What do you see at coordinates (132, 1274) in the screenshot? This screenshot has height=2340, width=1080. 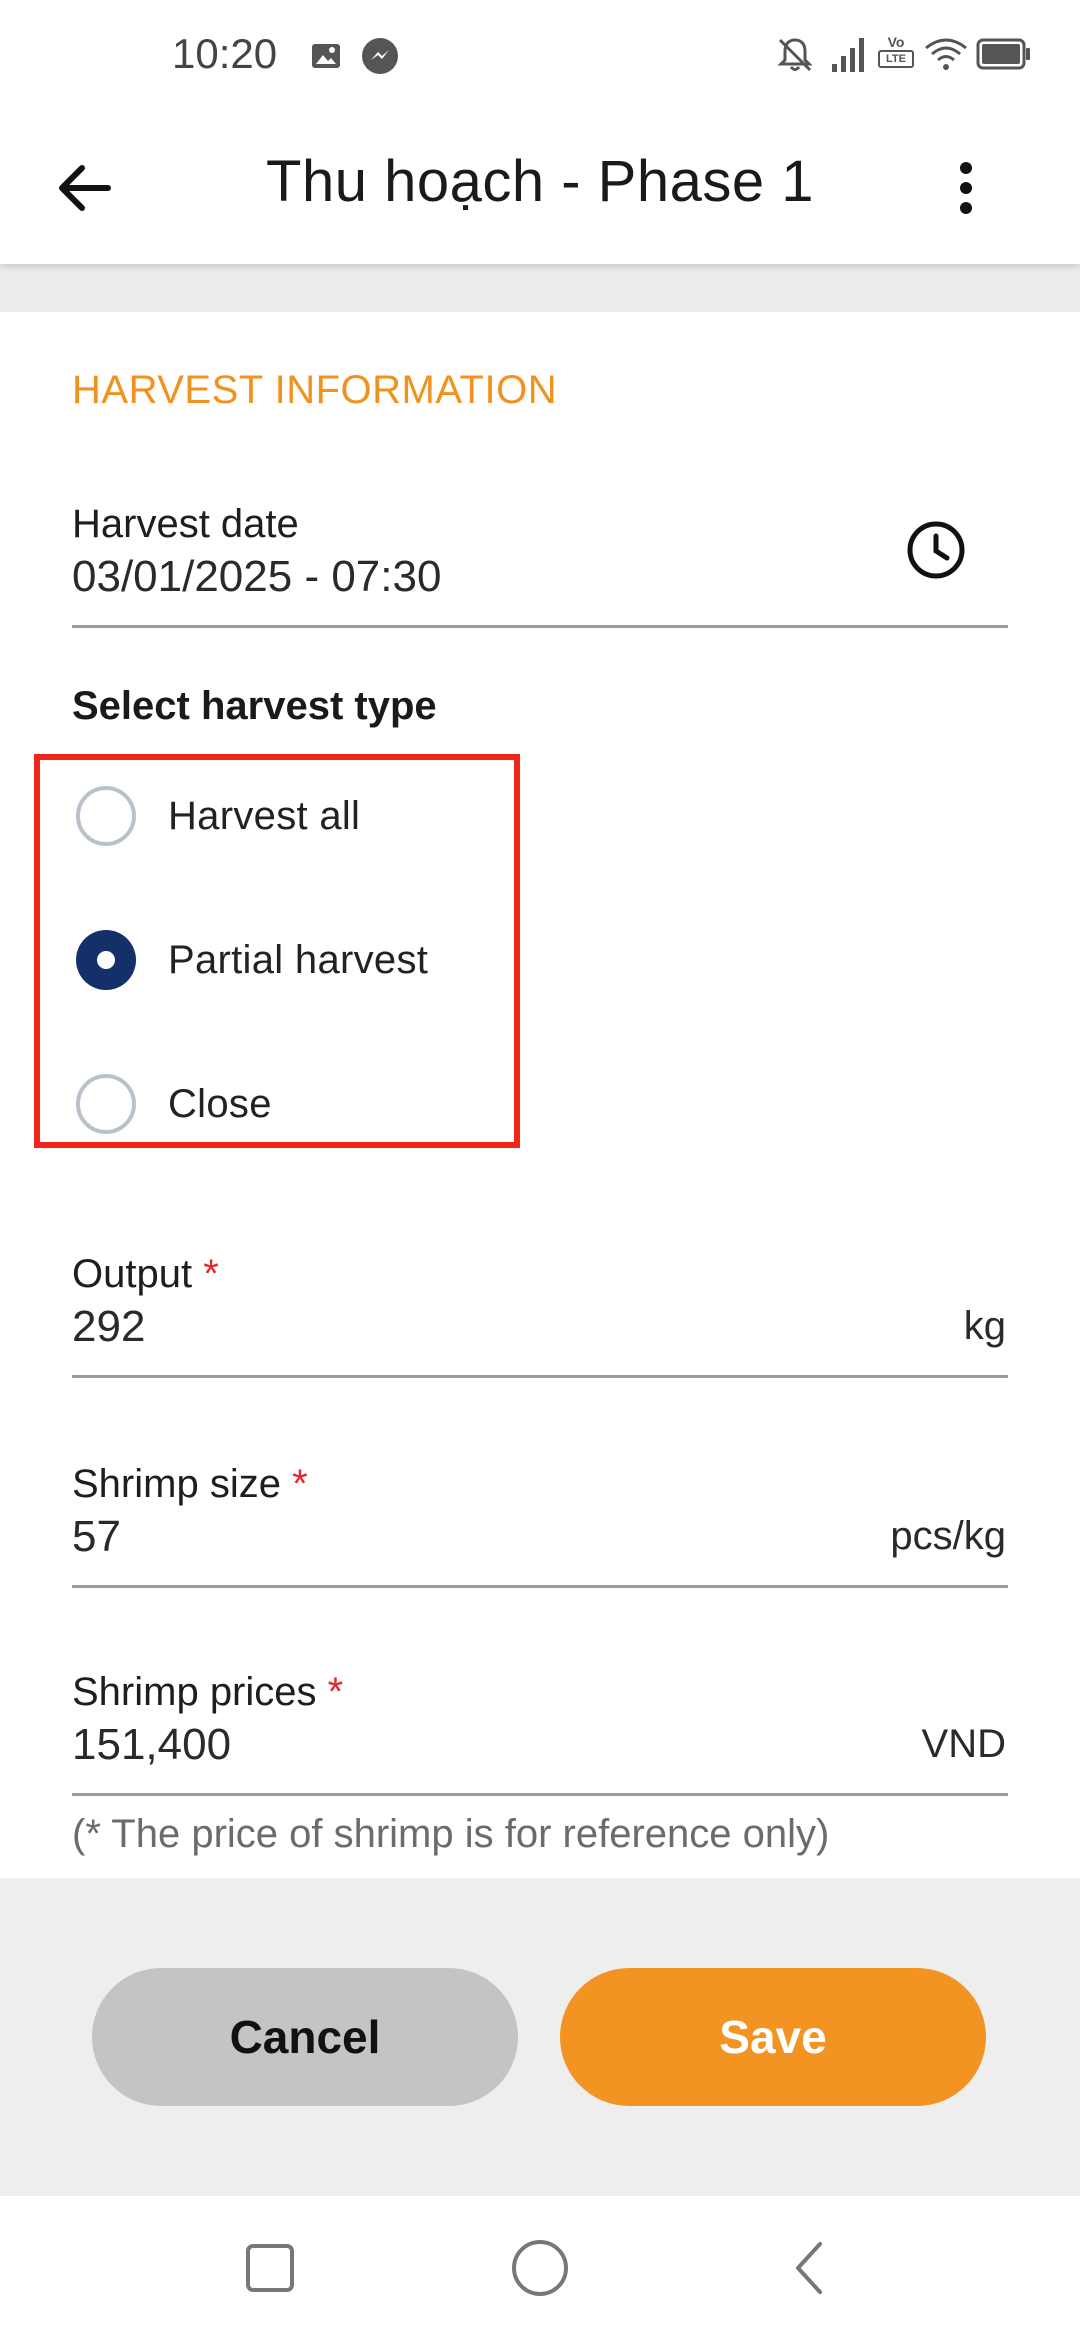 I see `output-label-text: Output` at bounding box center [132, 1274].